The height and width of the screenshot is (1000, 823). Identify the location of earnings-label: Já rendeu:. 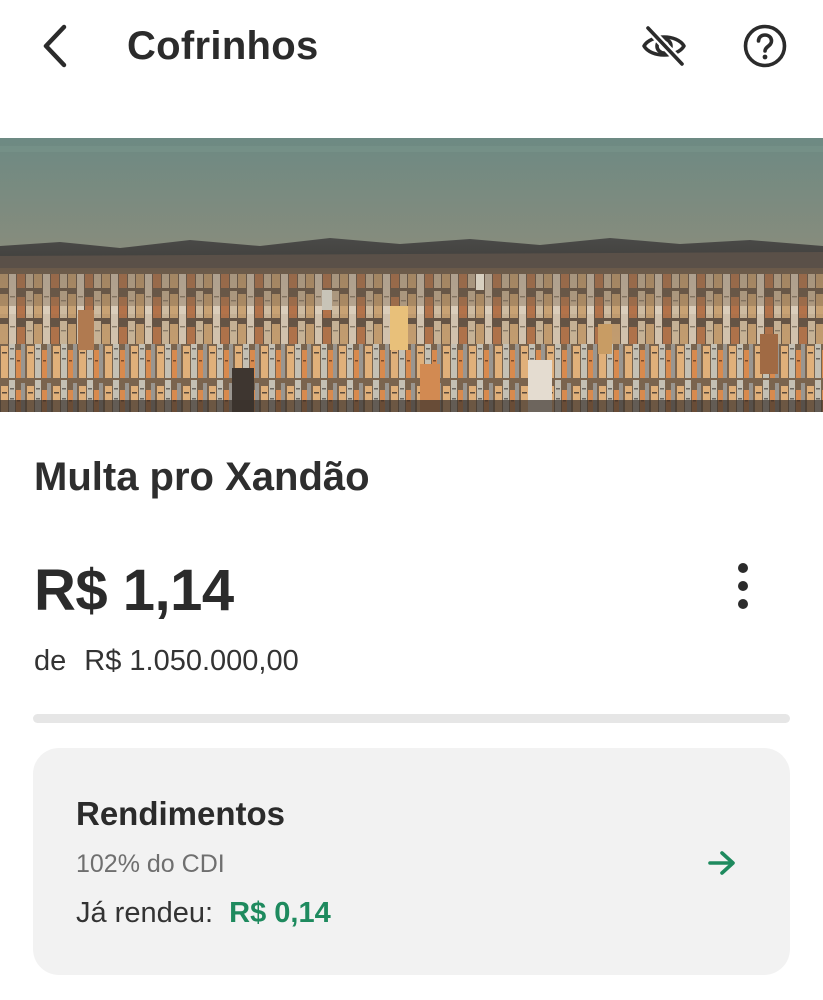
(145, 913).